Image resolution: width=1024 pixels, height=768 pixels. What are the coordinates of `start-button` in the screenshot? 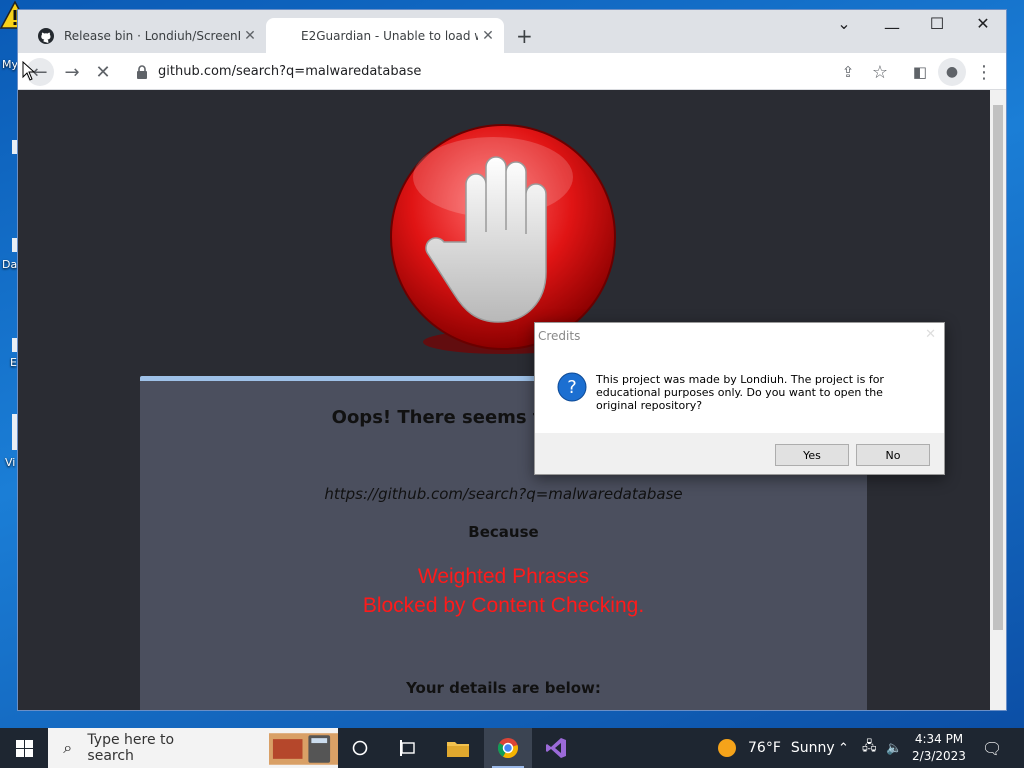 It's located at (24, 748).